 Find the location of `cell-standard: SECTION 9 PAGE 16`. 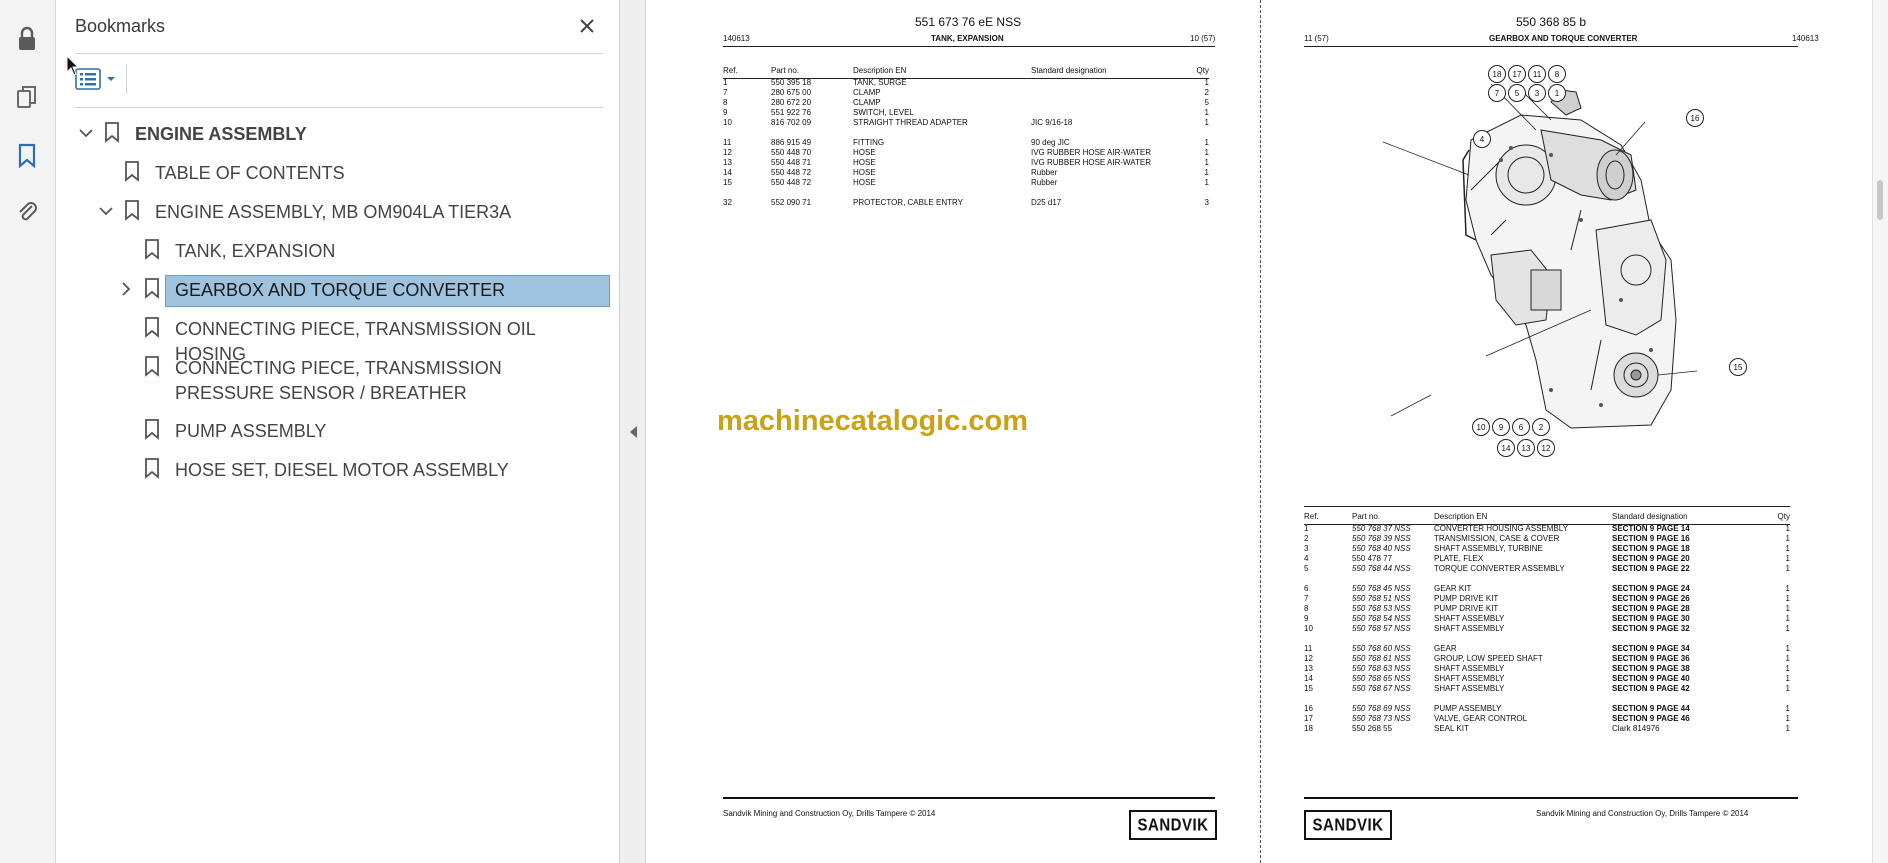

cell-standard: SECTION 9 PAGE 16 is located at coordinates (1651, 538).